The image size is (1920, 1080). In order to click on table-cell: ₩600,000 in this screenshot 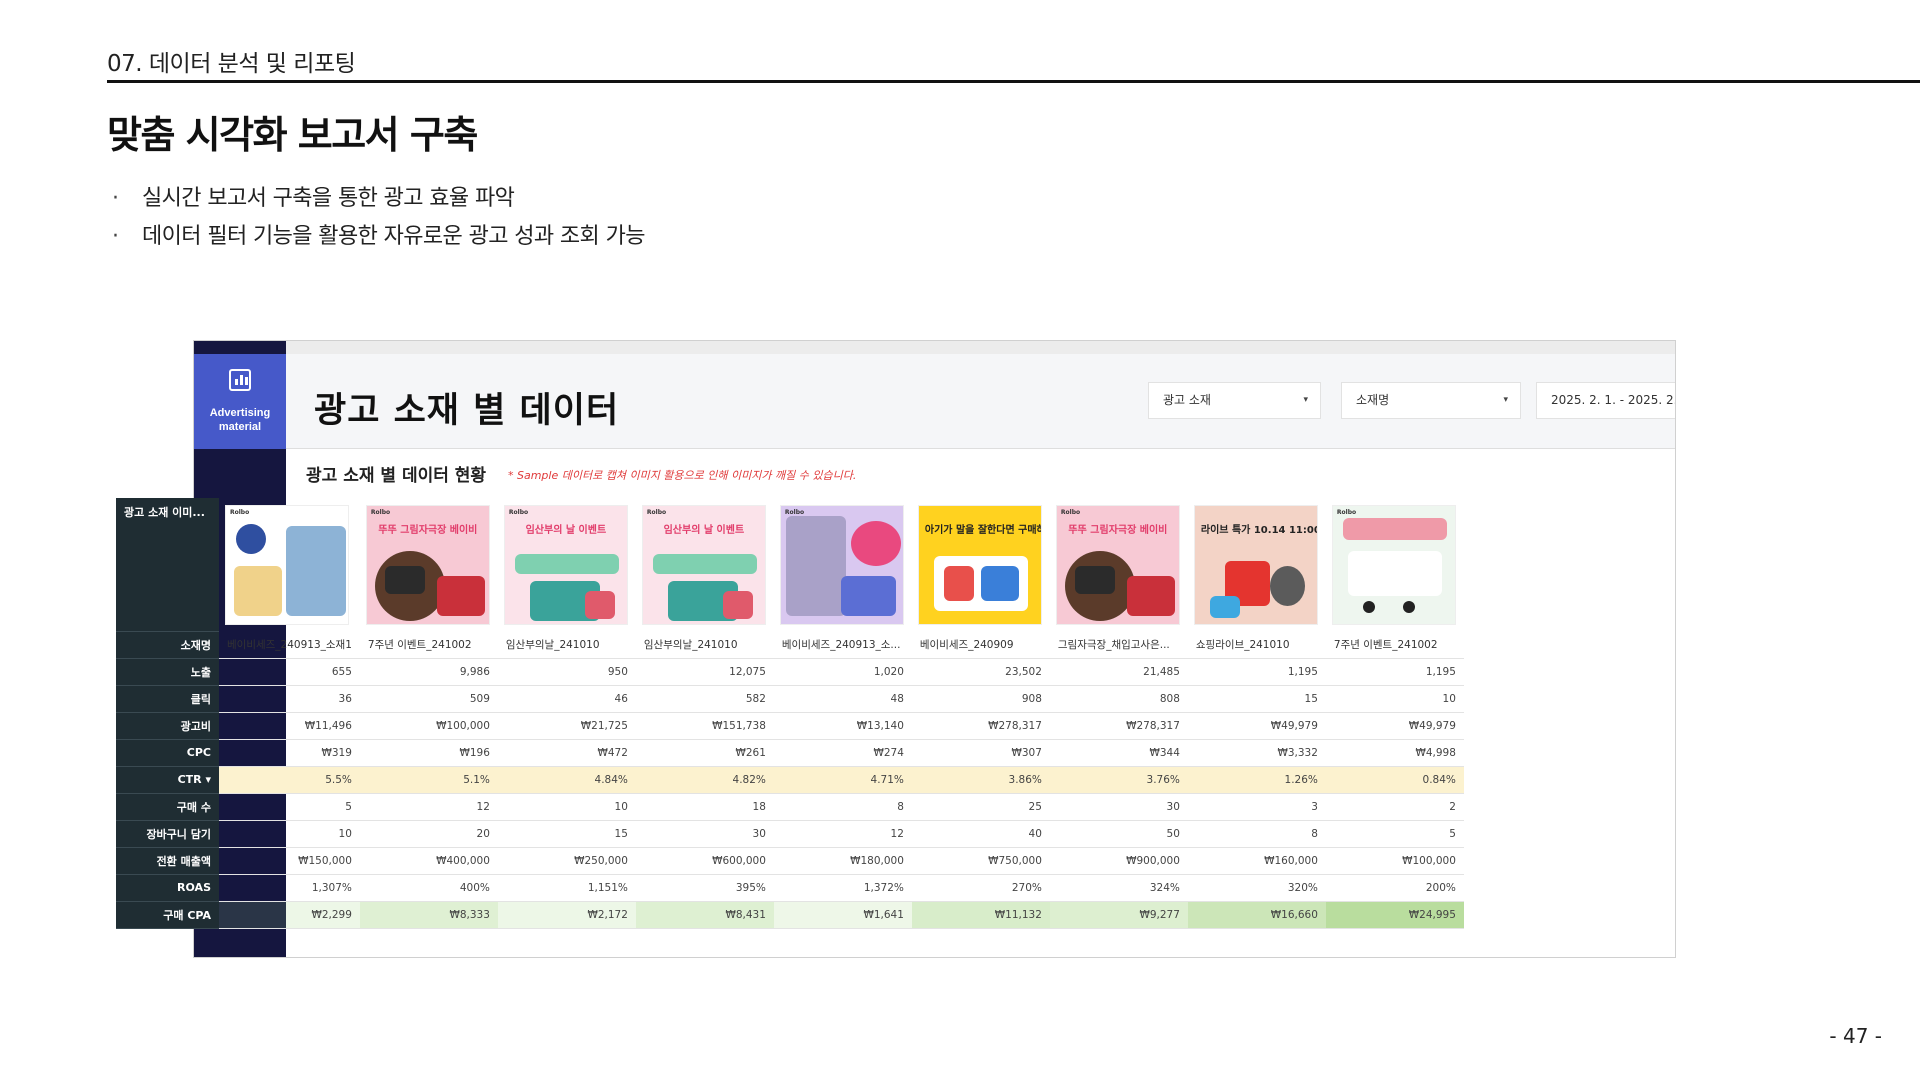, I will do `click(704, 861)`.